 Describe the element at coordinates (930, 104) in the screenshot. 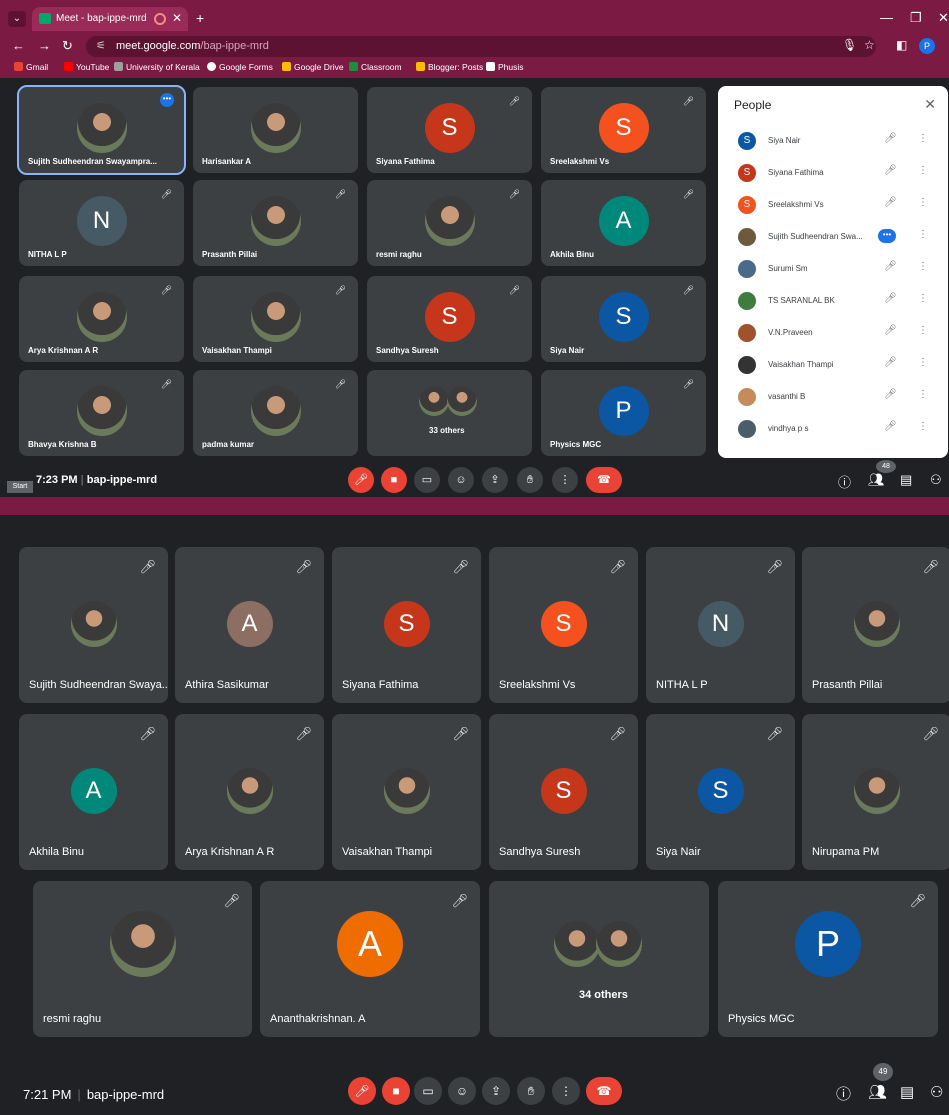

I see `close-panel-icon: ✕` at that location.